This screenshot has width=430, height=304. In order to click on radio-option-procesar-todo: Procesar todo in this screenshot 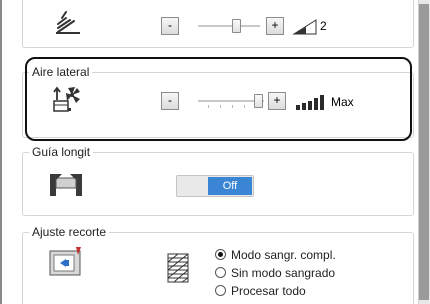, I will do `click(260, 291)`.